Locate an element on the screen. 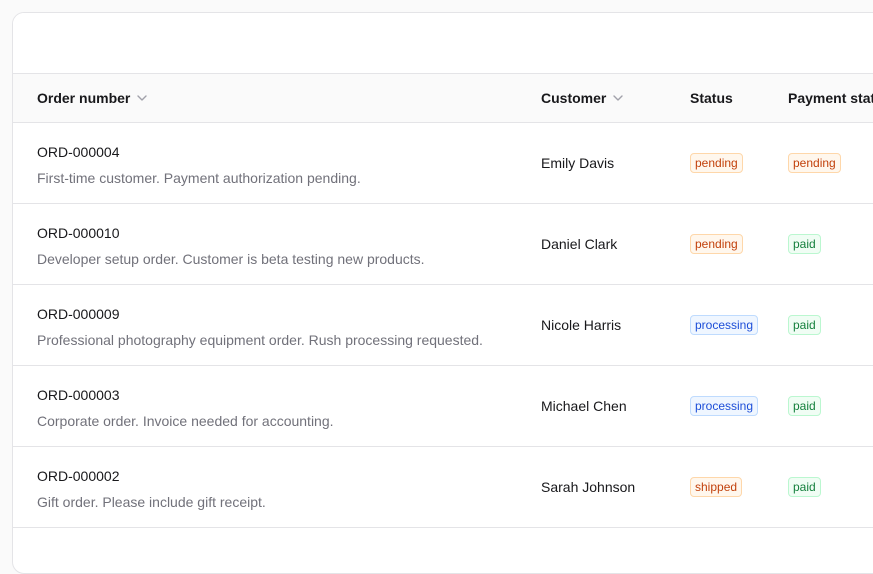  payment-status-badge: pending is located at coordinates (814, 163).